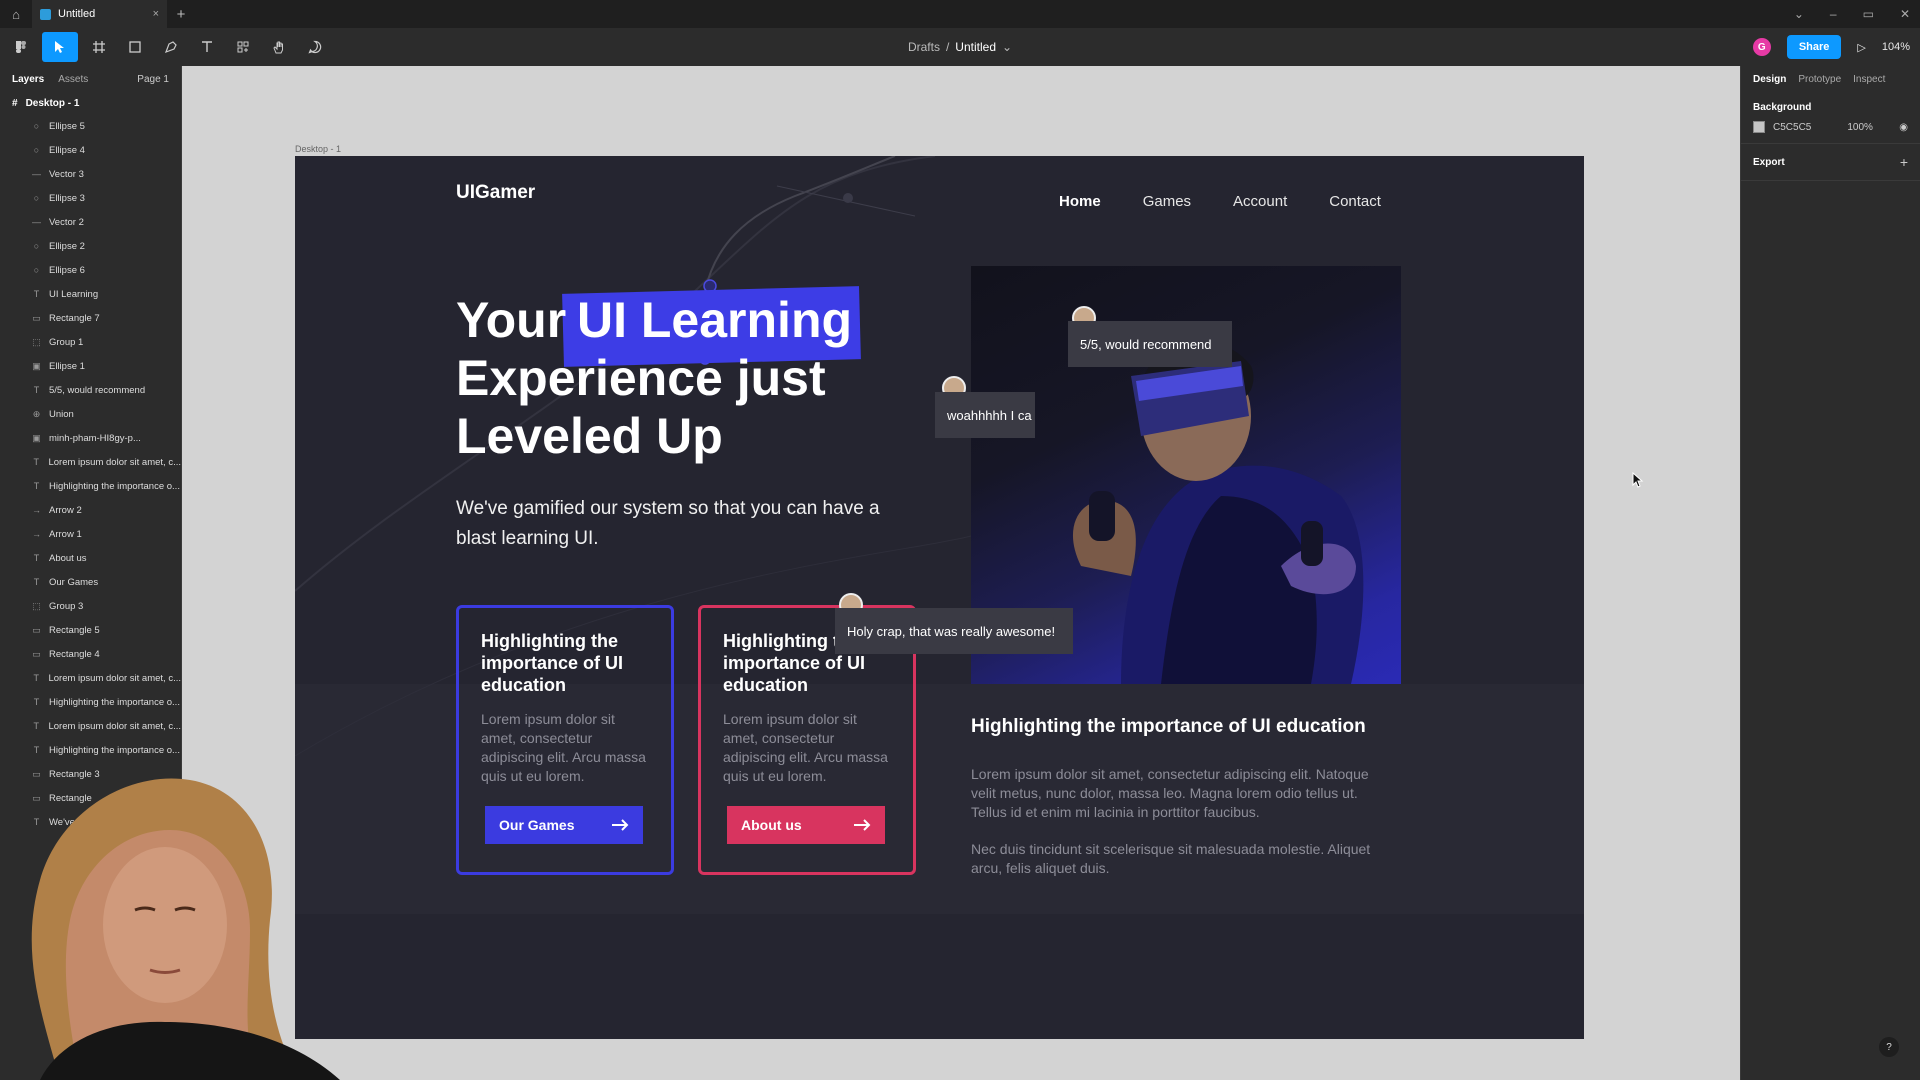 This screenshot has width=1920, height=1080. Describe the element at coordinates (52, 103) in the screenshot. I see `layer-root-label: Desktop - 1` at that location.